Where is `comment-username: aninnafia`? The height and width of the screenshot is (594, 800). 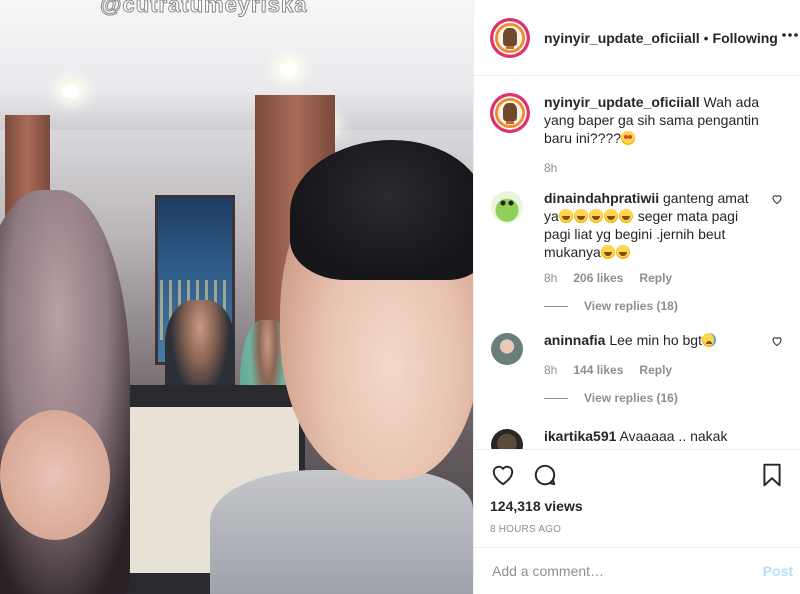
comment-username: aninnafia is located at coordinates (574, 340).